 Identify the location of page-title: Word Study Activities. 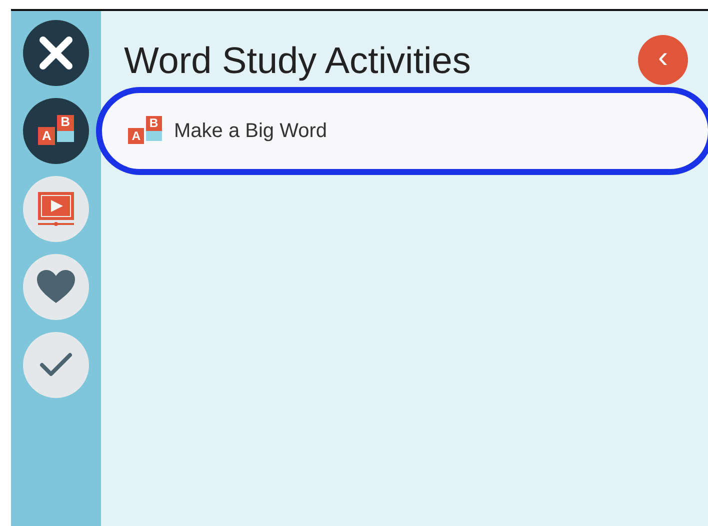
(297, 60).